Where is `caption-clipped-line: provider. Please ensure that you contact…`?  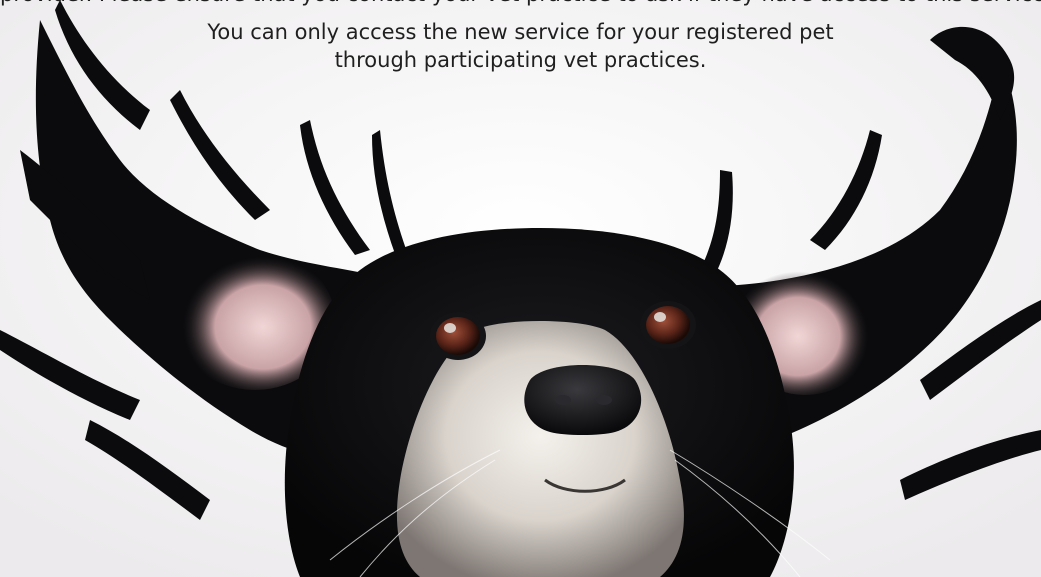 caption-clipped-line: provider. Please ensure that you contact… is located at coordinates (520, 4).